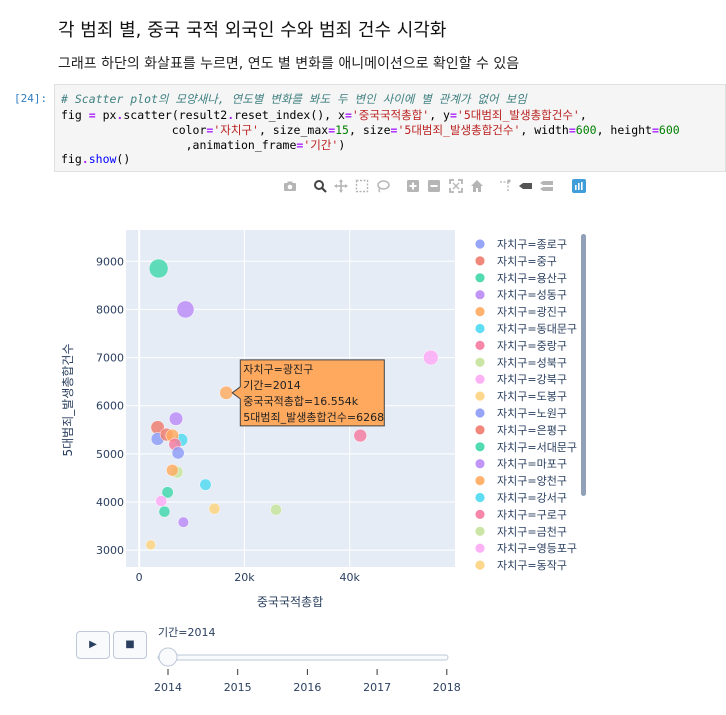 Image resolution: width=726 pixels, height=715 pixels. Describe the element at coordinates (175, 115) in the screenshot. I see `code-token: scatter(result2` at that location.